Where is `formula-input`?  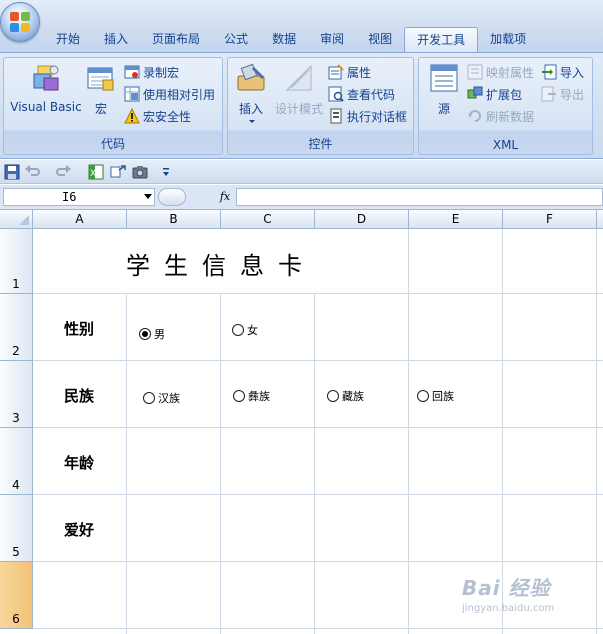
formula-input is located at coordinates (419, 197).